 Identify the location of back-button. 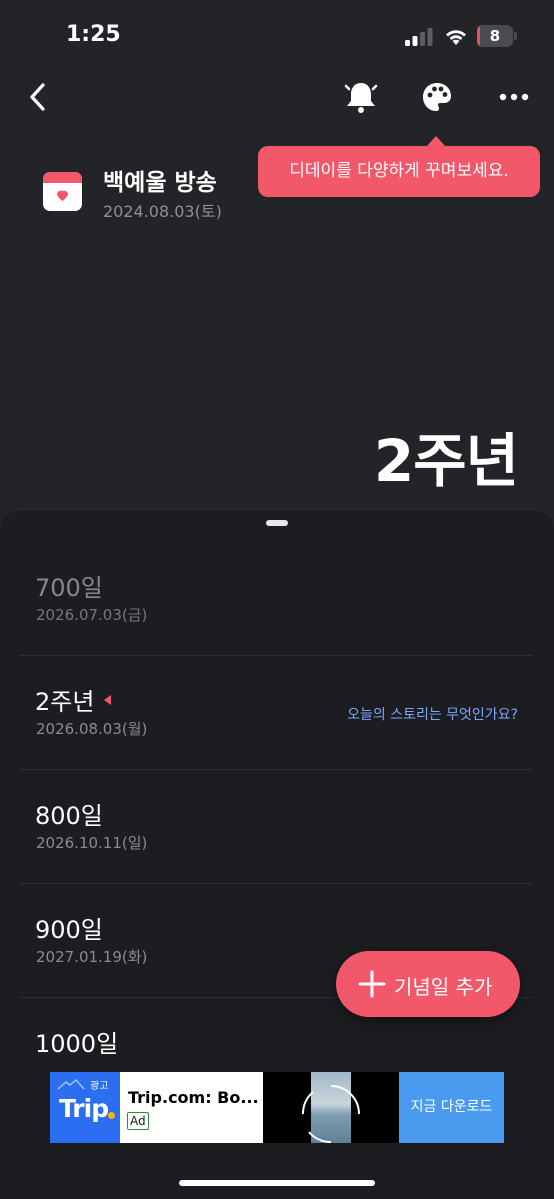
(39, 97).